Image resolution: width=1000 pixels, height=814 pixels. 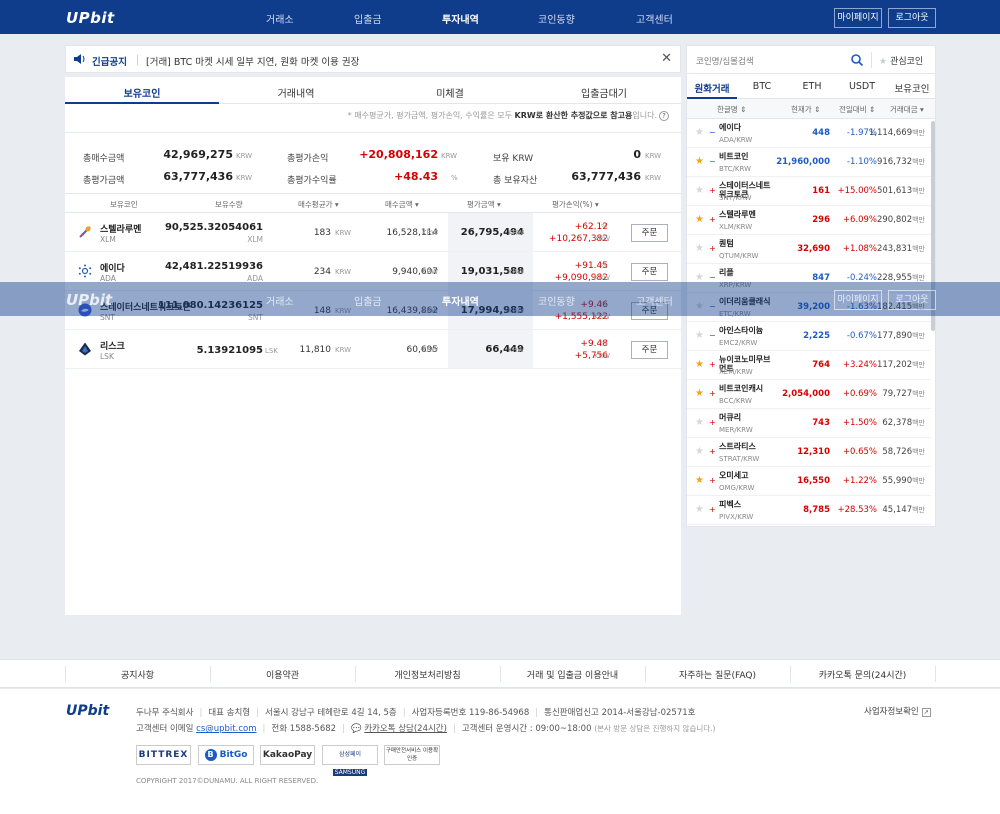 I want to click on notice-text: [거래] BTC 마켓 시세 일부 지연, 원화 마켓 이용 권장, so click(x=252, y=61).